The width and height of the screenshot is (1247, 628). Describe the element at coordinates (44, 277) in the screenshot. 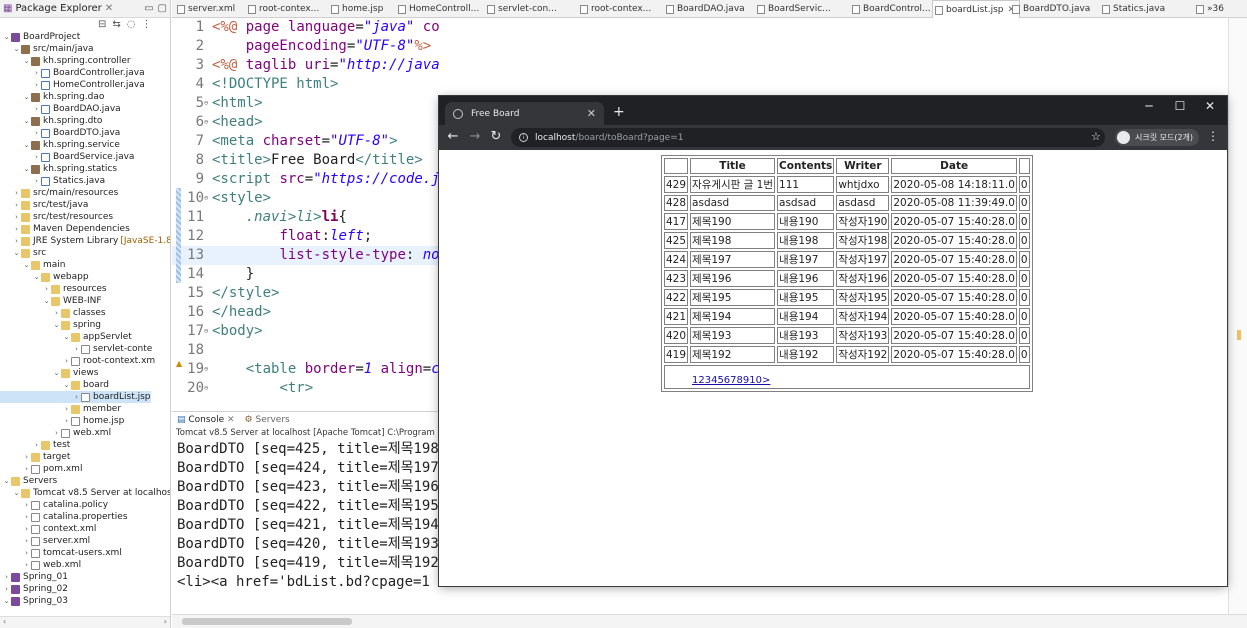

I see `tree-item: ⌄ webapp` at that location.